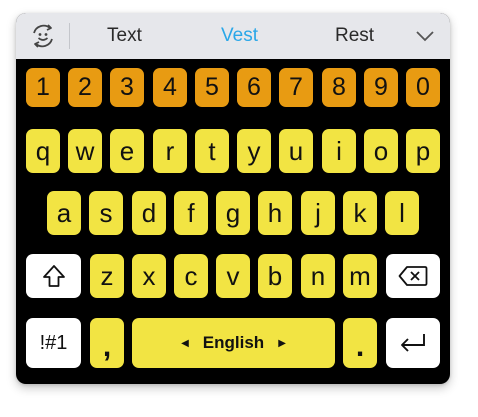 This screenshot has width=478, height=417. I want to click on key-i: i, so click(339, 151).